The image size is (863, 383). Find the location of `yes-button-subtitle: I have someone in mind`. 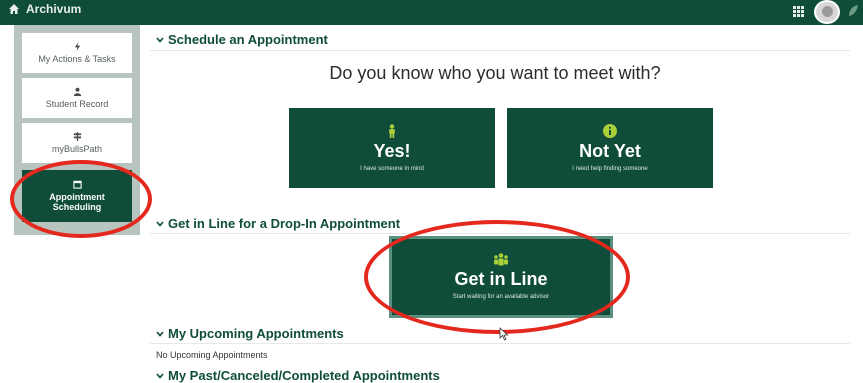

yes-button-subtitle: I have someone in mind is located at coordinates (392, 169).